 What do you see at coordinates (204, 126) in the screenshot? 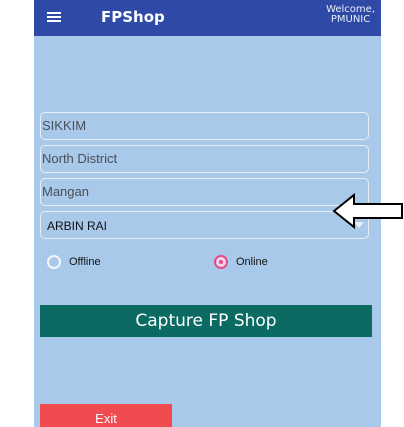
I see `state-field: SIKKIM` at bounding box center [204, 126].